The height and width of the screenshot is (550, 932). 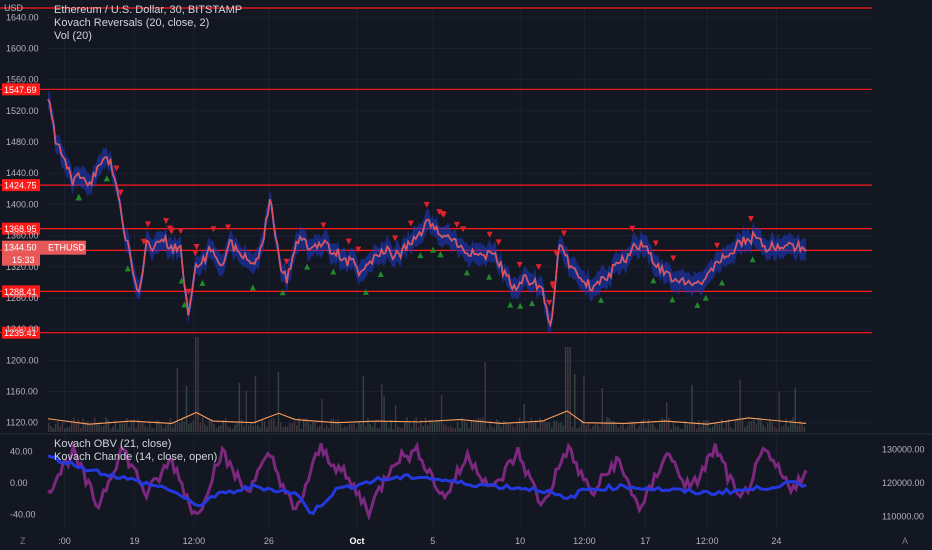 What do you see at coordinates (135, 457) in the screenshot?
I see `indicator-legend-chande: Kovach Chande (14, close, open)` at bounding box center [135, 457].